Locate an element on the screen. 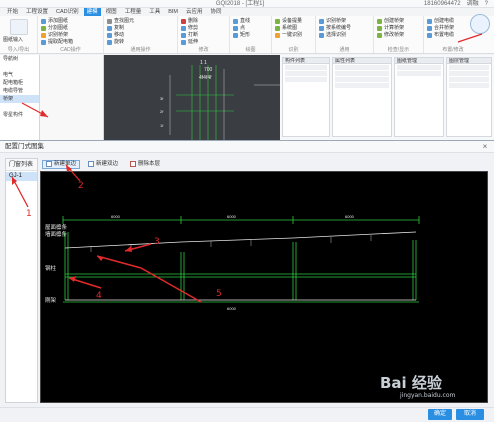 The image size is (494, 423). watermark-text: Bai 经验 is located at coordinates (411, 383).